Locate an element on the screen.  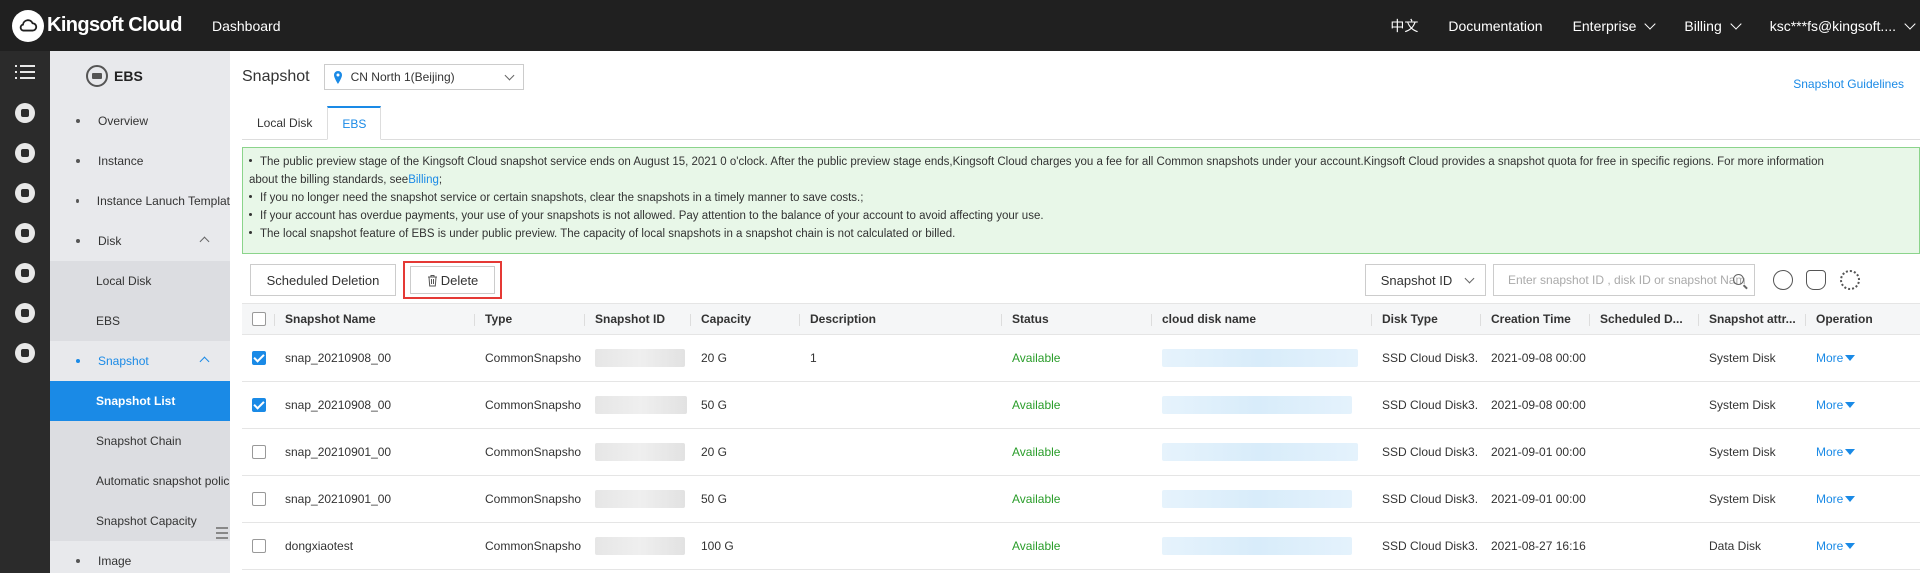
sidebar-subitem-automatic-snapshot-policy: Automatic snapshot polic is located at coordinates (140, 481).